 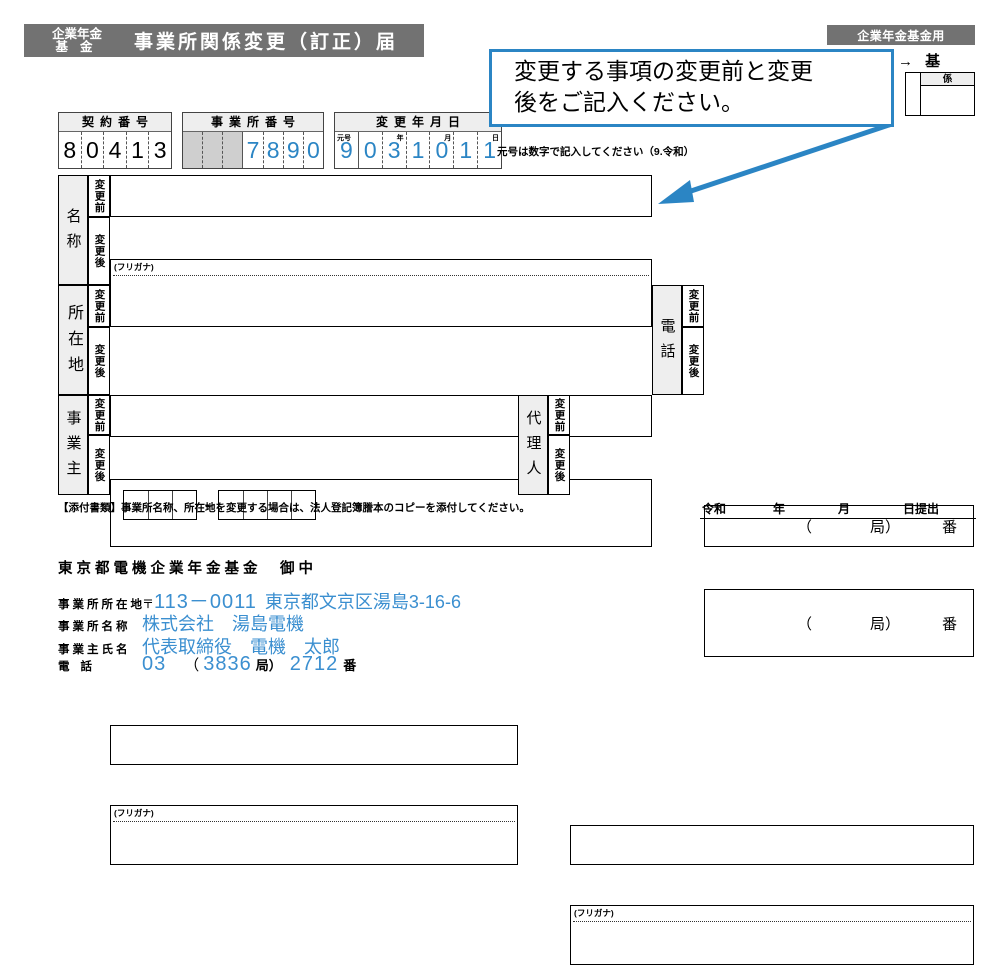 What do you see at coordinates (772, 921) in the screenshot?
I see `dairinin-furigana-divider` at bounding box center [772, 921].